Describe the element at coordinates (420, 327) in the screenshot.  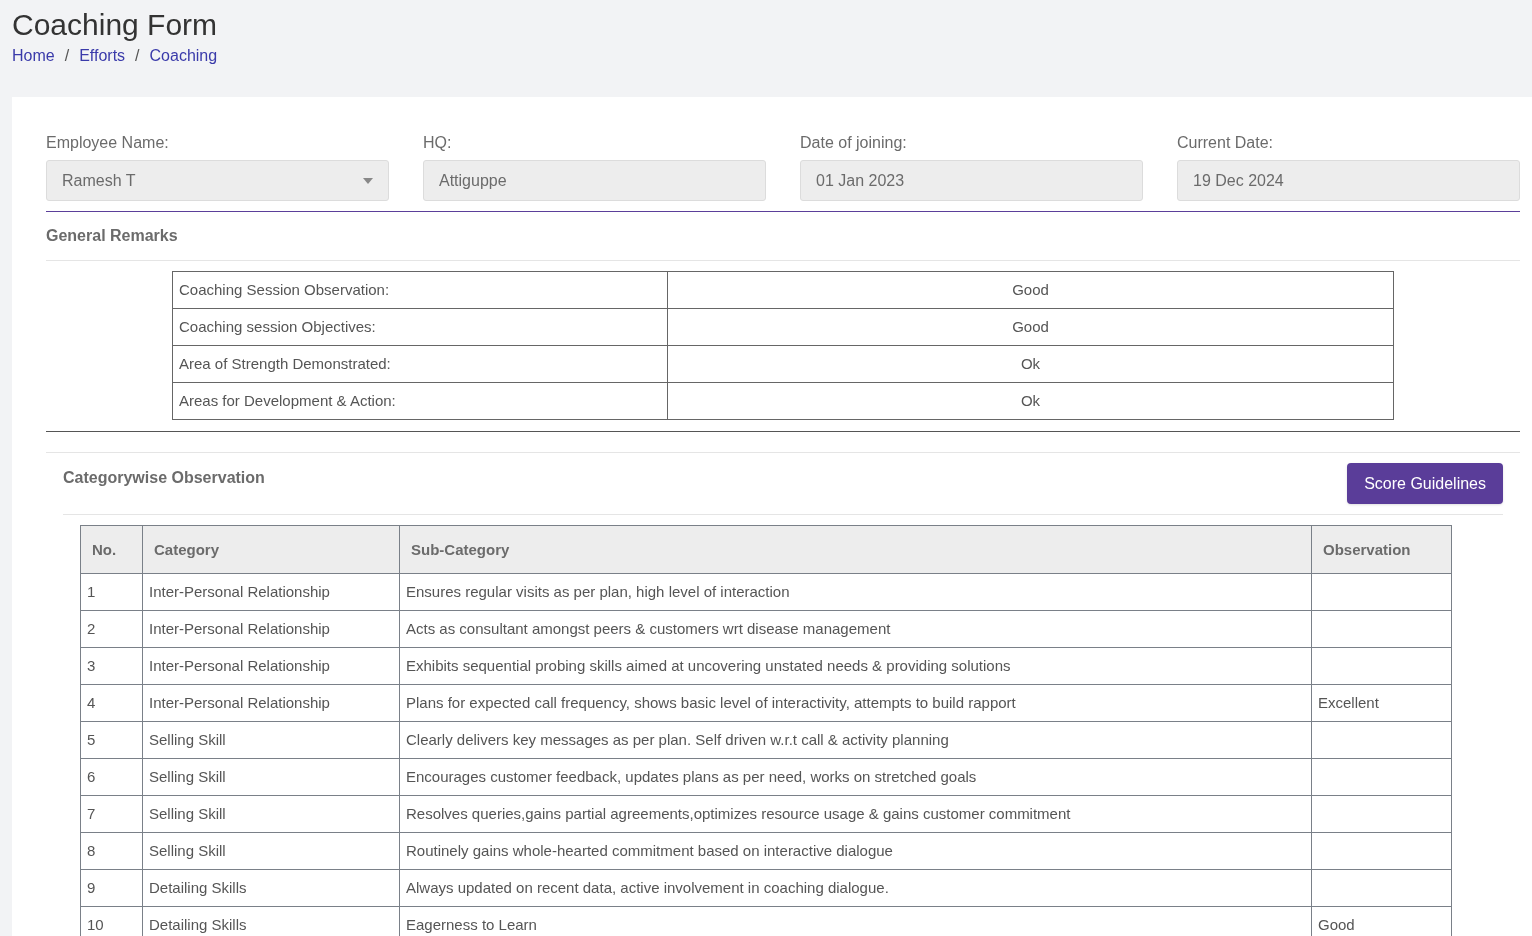
I see `table-cell: Coaching session Objectives:` at that location.